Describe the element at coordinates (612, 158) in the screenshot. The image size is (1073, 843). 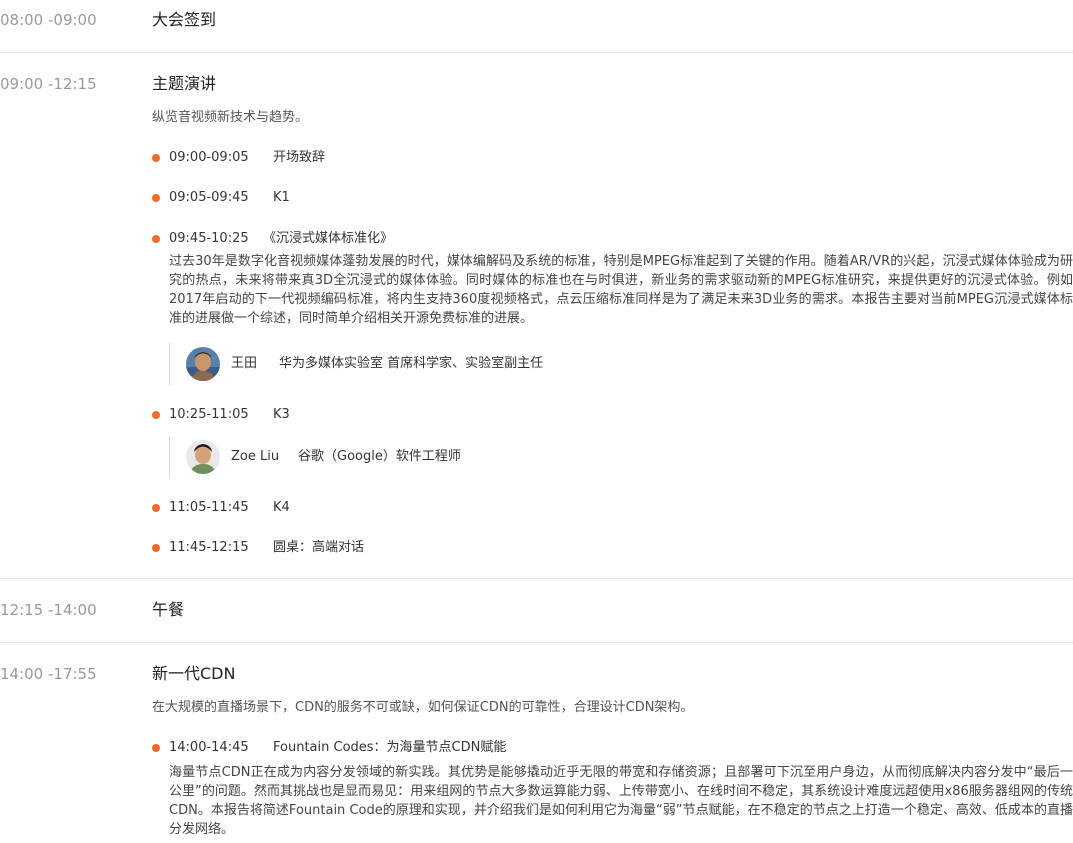
I see `agenda-item: 09:00-09:05 开场致辞` at that location.